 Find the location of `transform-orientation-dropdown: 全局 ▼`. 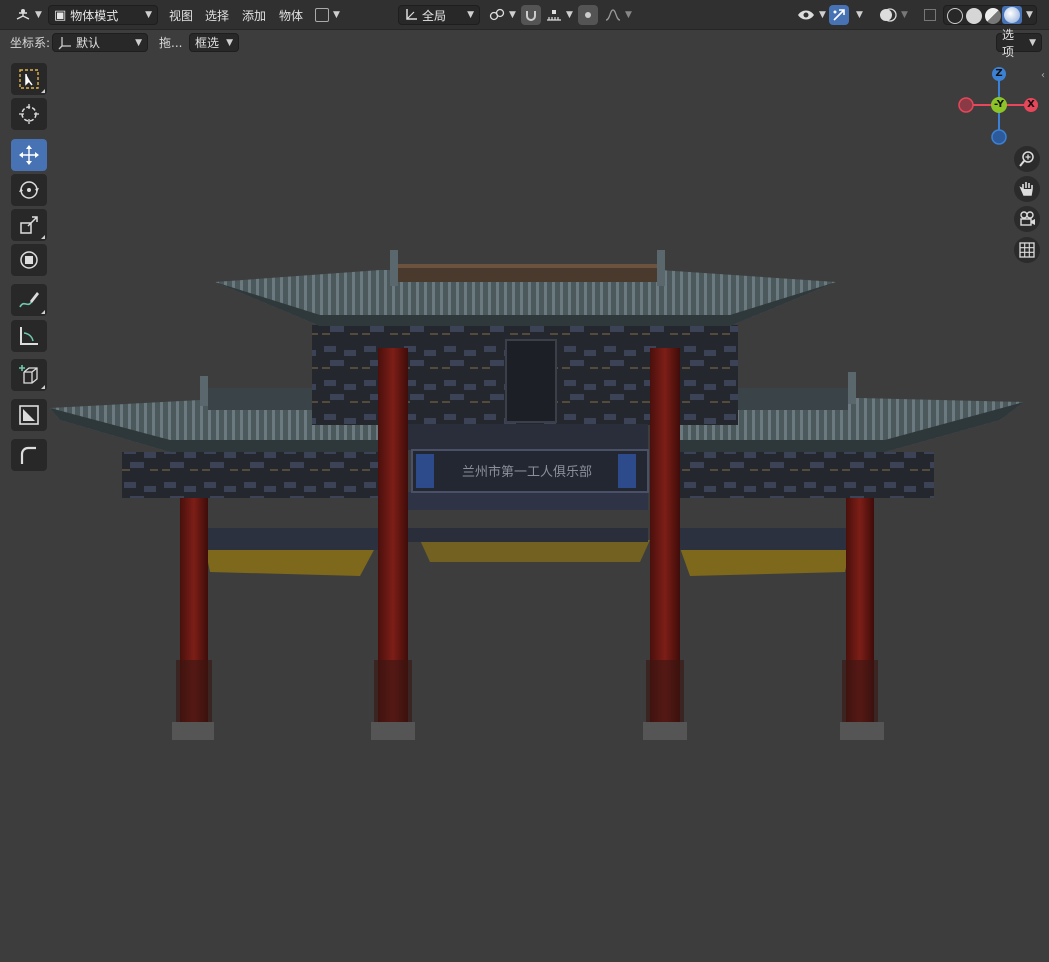

transform-orientation-dropdown: 全局 ▼ is located at coordinates (439, 15).